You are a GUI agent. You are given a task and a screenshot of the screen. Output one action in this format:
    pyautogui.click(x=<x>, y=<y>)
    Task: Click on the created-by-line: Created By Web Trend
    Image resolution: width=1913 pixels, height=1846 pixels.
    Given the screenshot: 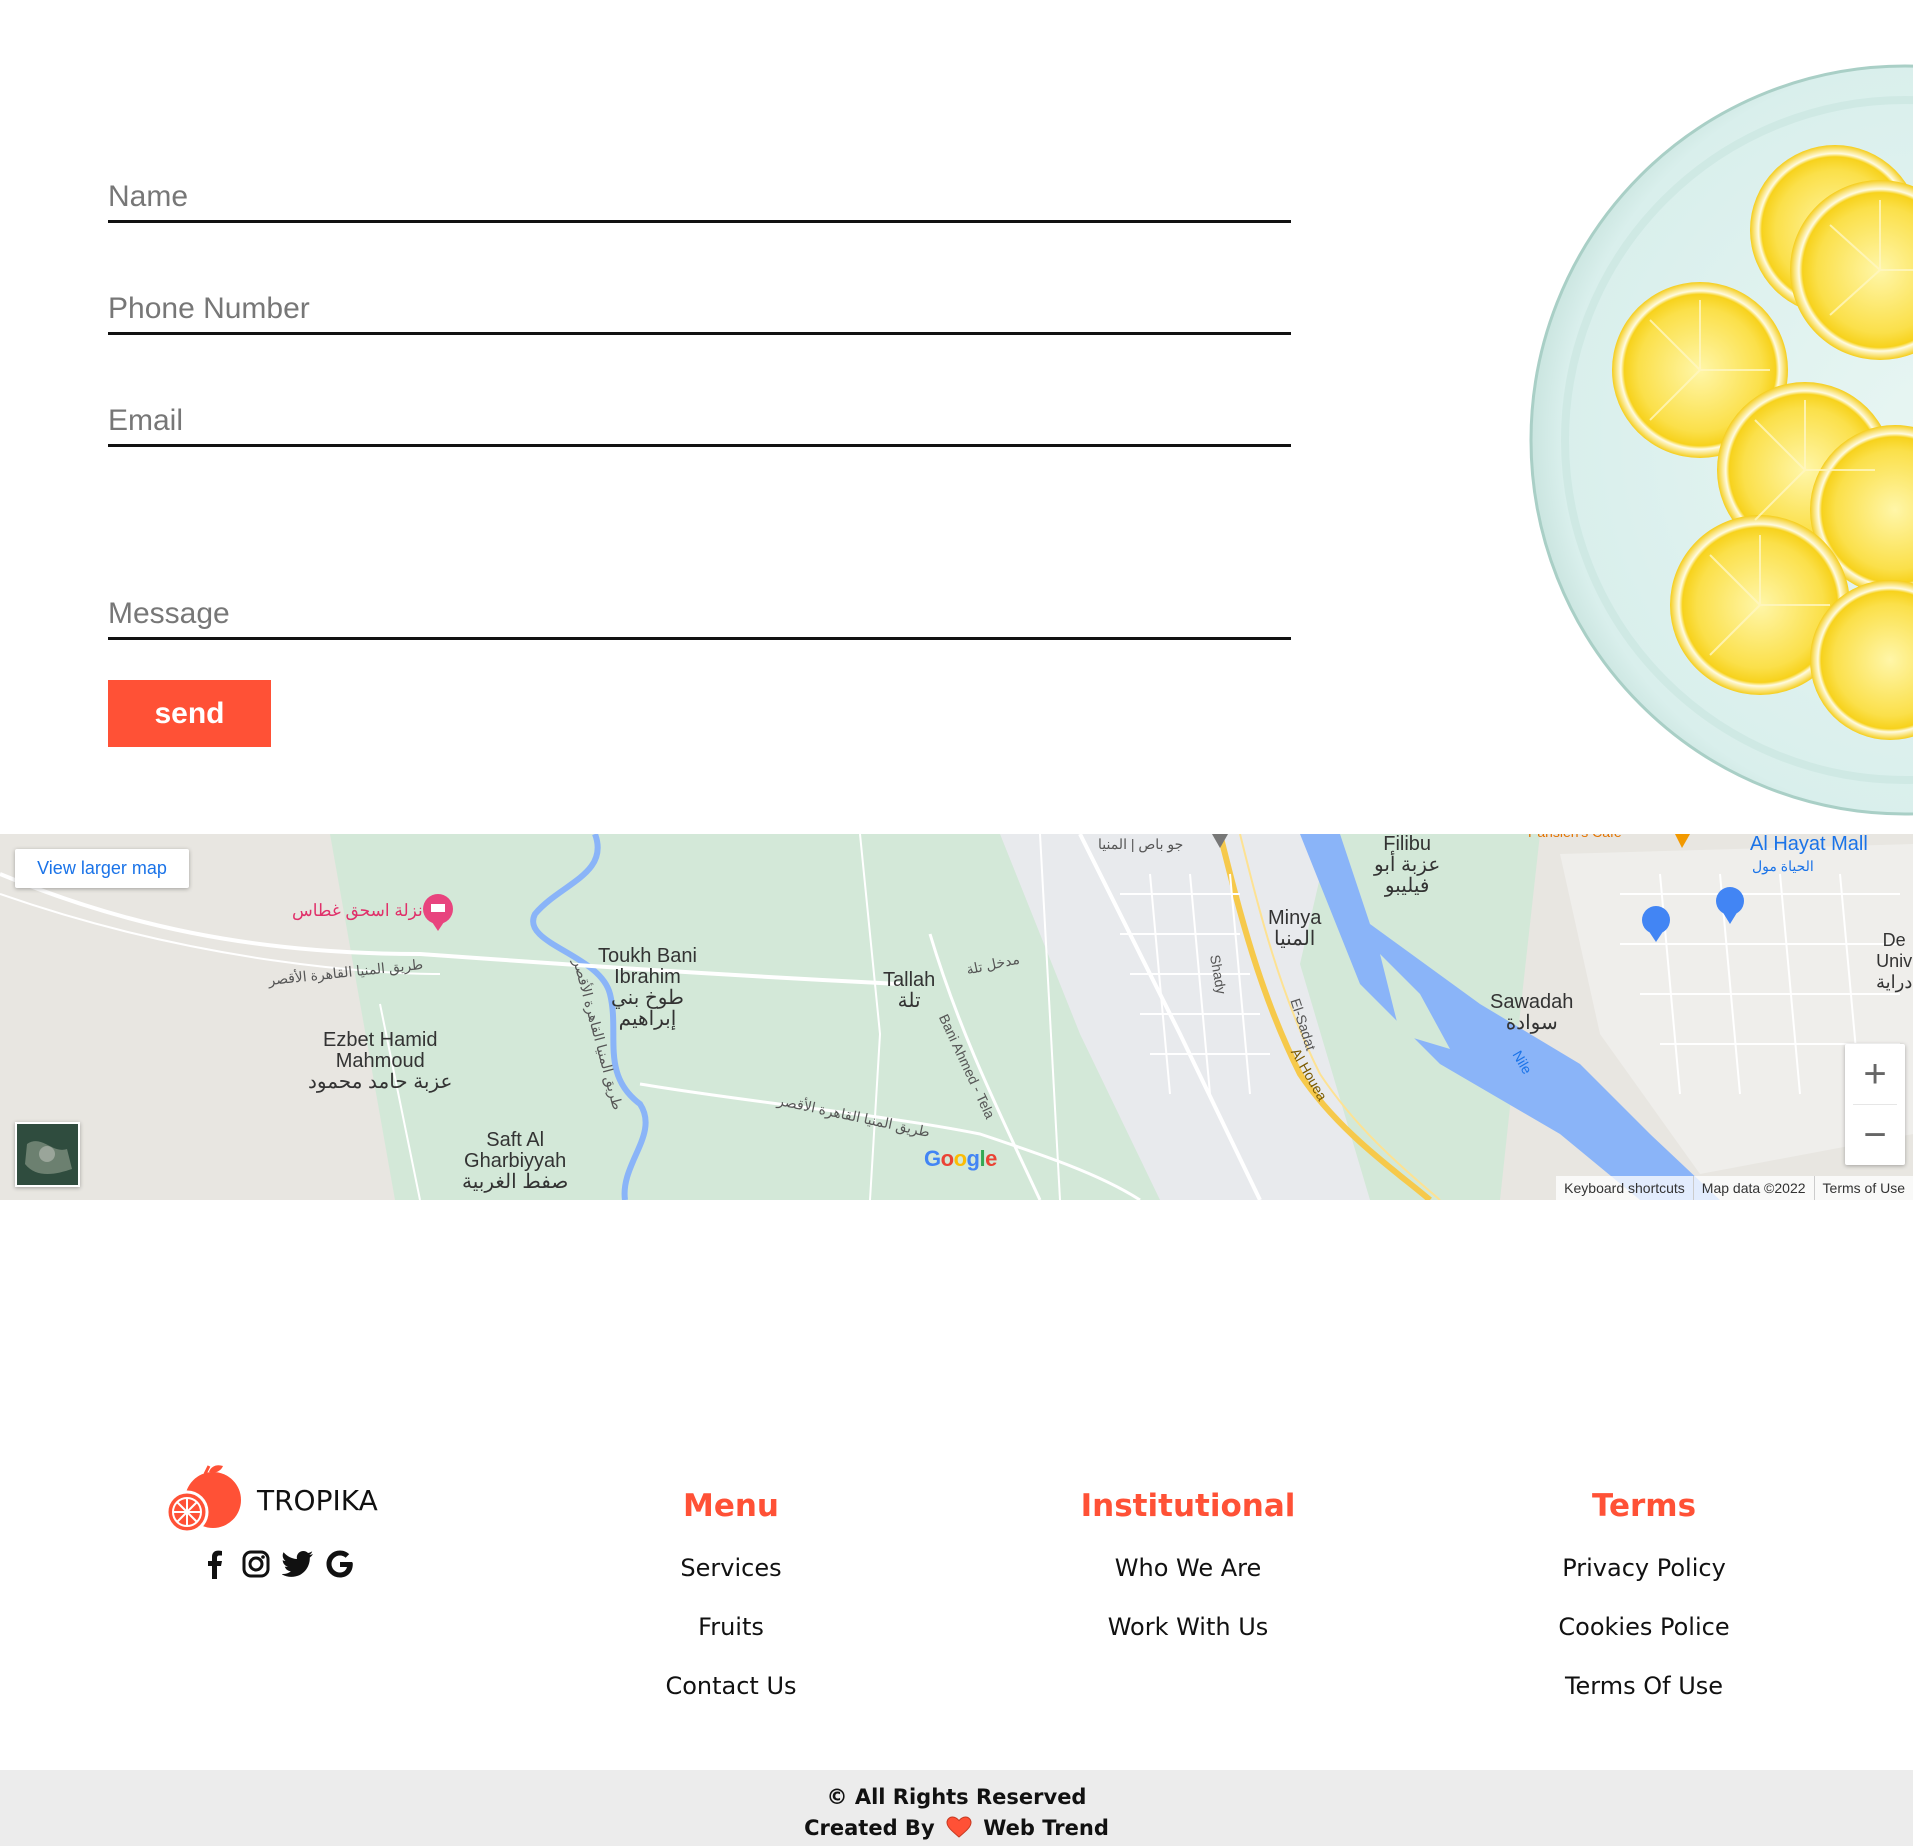 What is the action you would take?
    pyautogui.click(x=956, y=1829)
    